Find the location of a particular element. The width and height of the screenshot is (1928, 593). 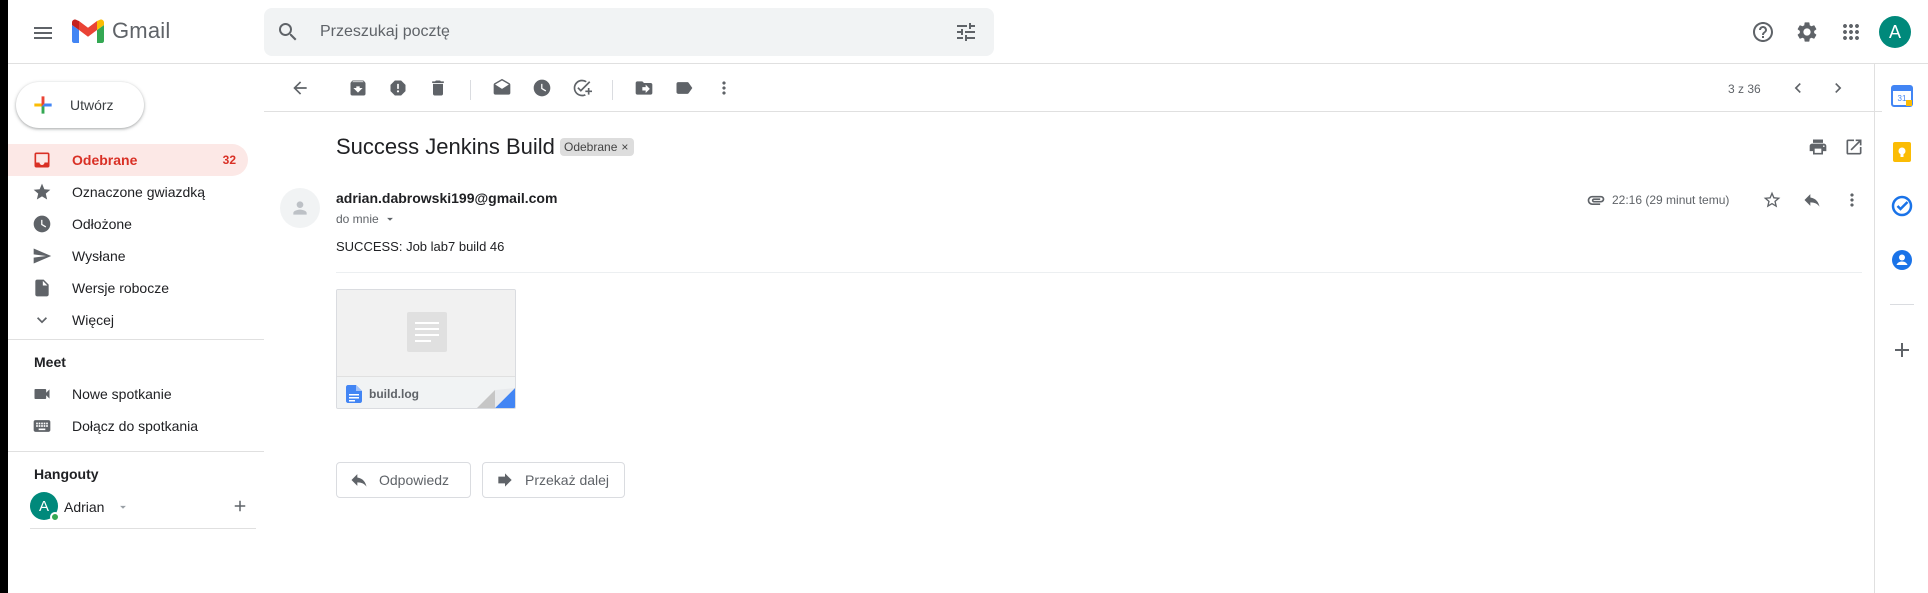

add-contact-button is located at coordinates (240, 506).